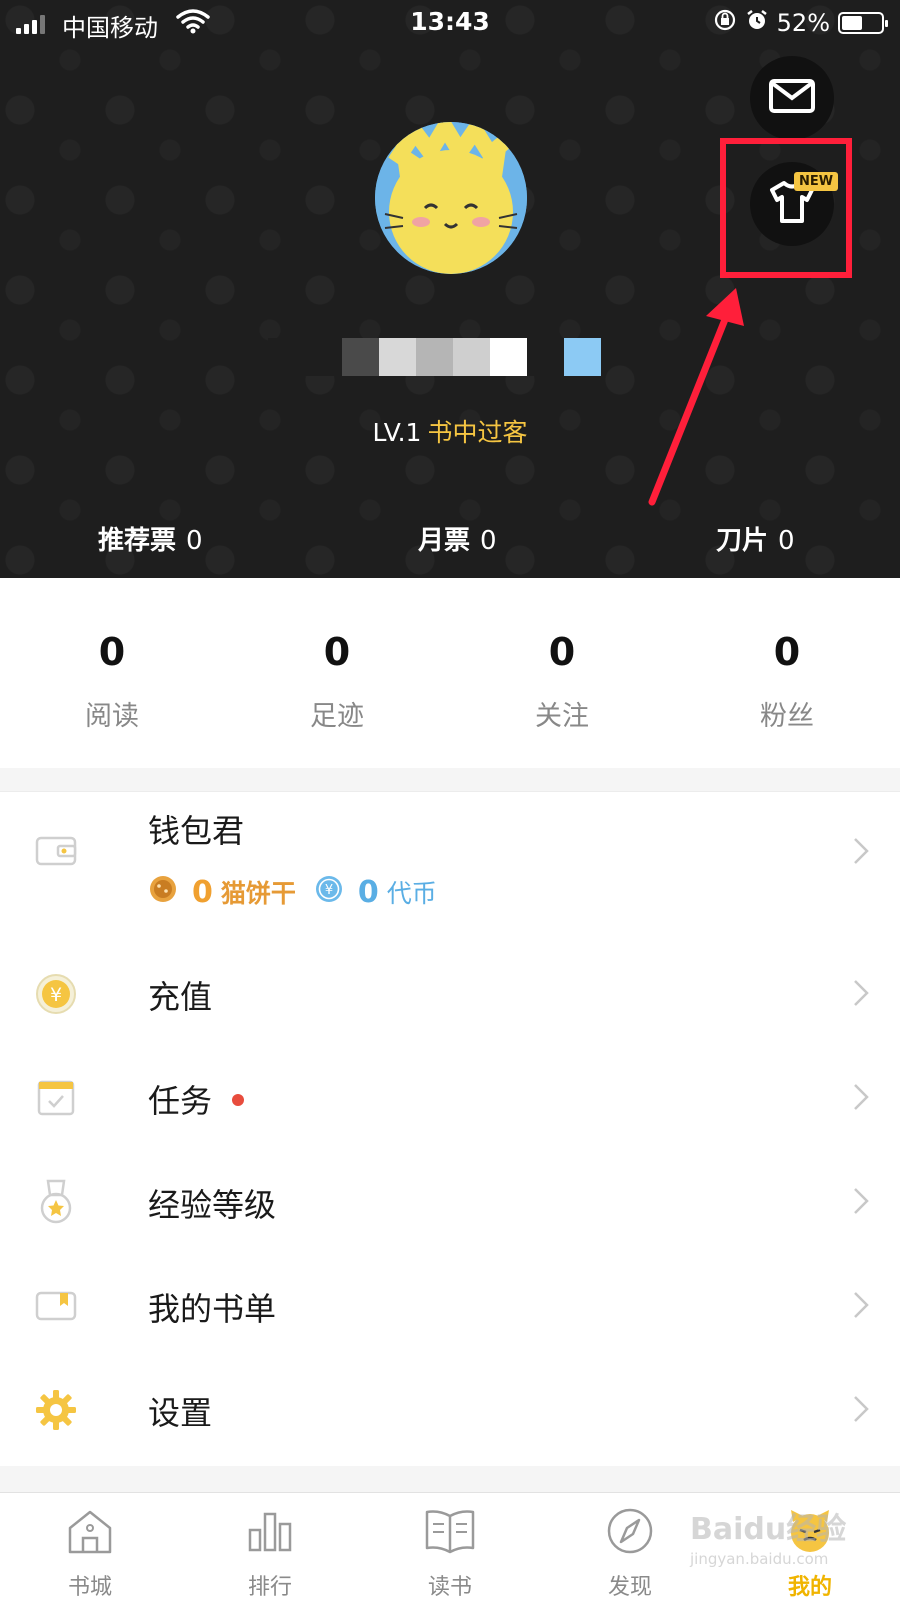 The width and height of the screenshot is (900, 1600). Describe the element at coordinates (212, 1205) in the screenshot. I see `menu-label: 经验等级` at that location.